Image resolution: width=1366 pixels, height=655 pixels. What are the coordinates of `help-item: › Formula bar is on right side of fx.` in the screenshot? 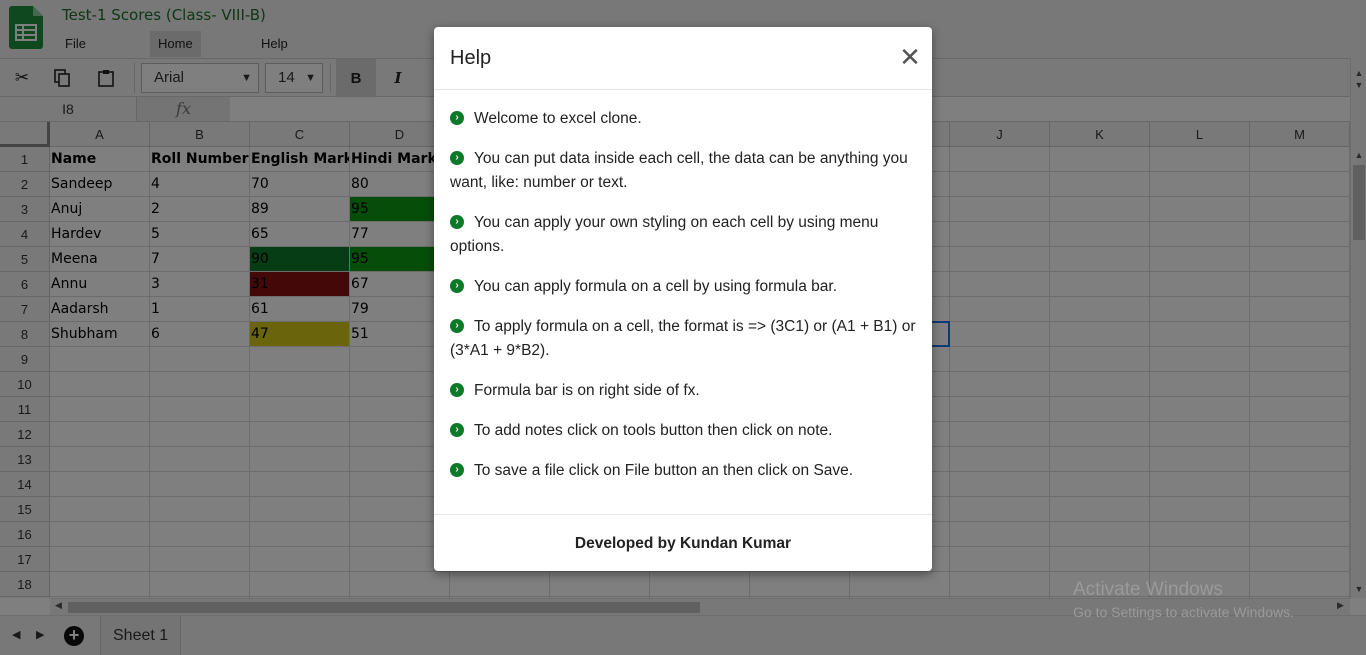 It's located at (683, 391).